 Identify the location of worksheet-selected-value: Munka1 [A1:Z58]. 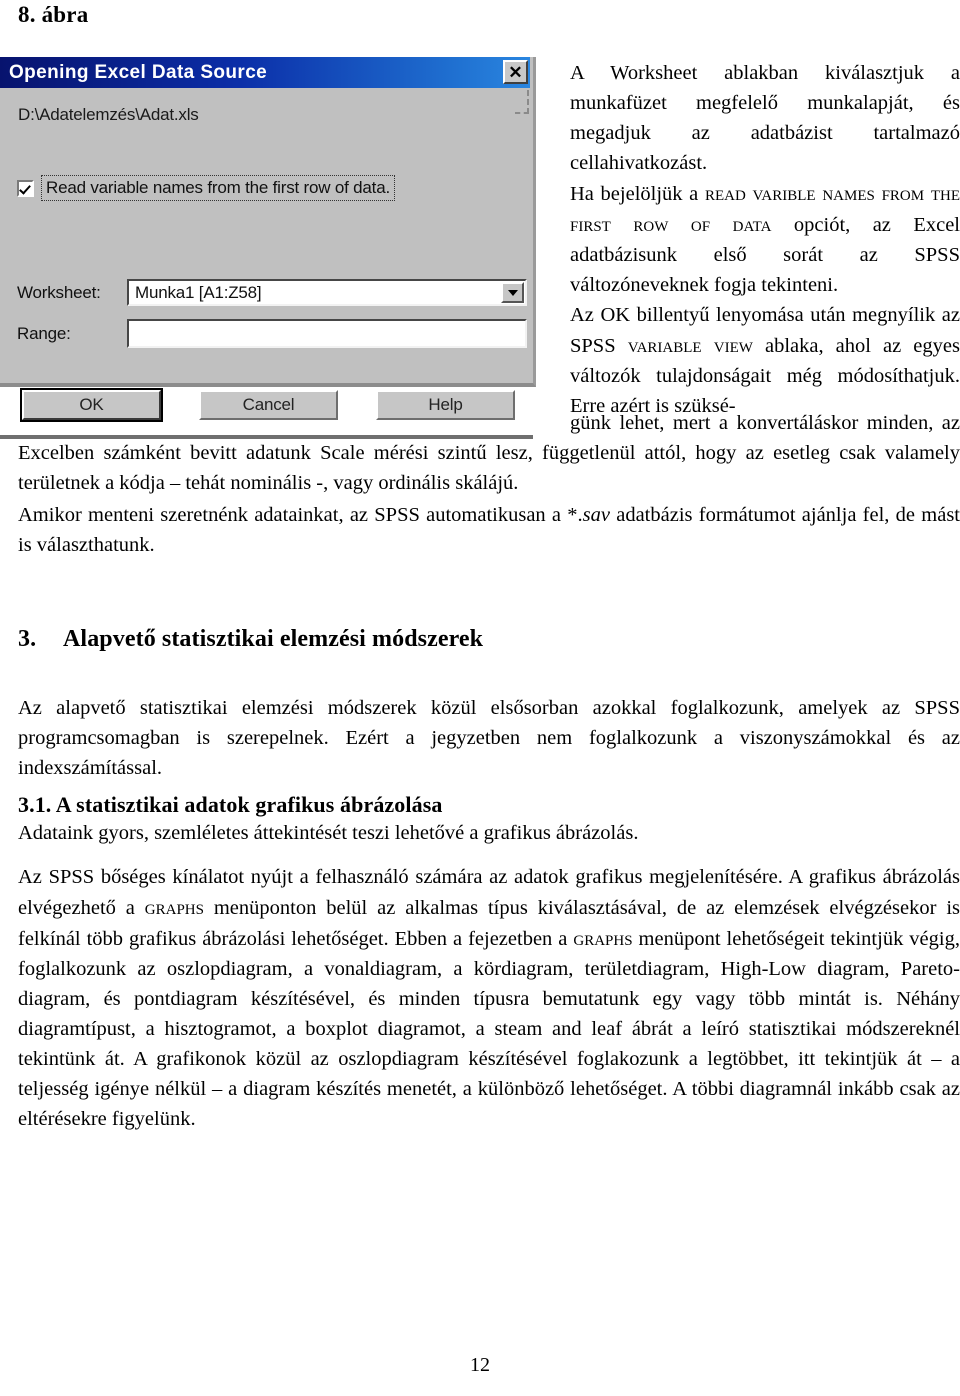
(198, 292).